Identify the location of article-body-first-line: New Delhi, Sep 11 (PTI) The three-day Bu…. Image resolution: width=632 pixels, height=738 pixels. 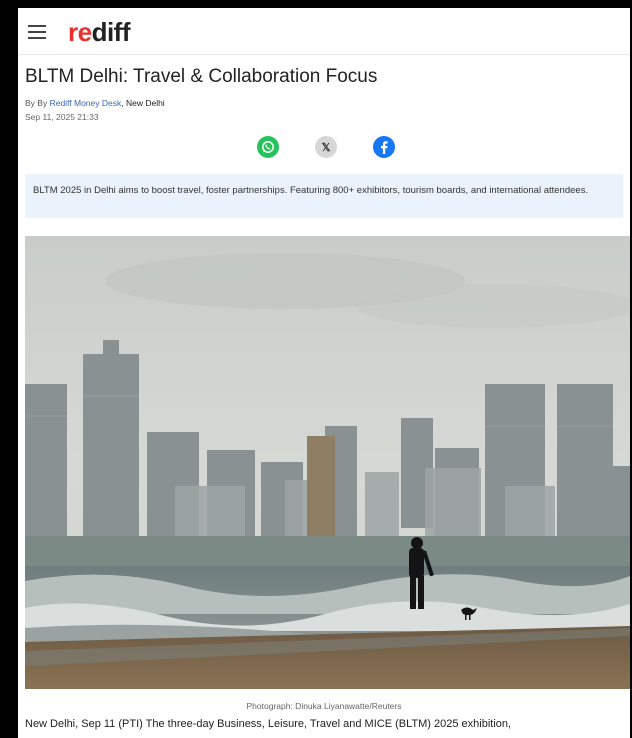
(268, 724).